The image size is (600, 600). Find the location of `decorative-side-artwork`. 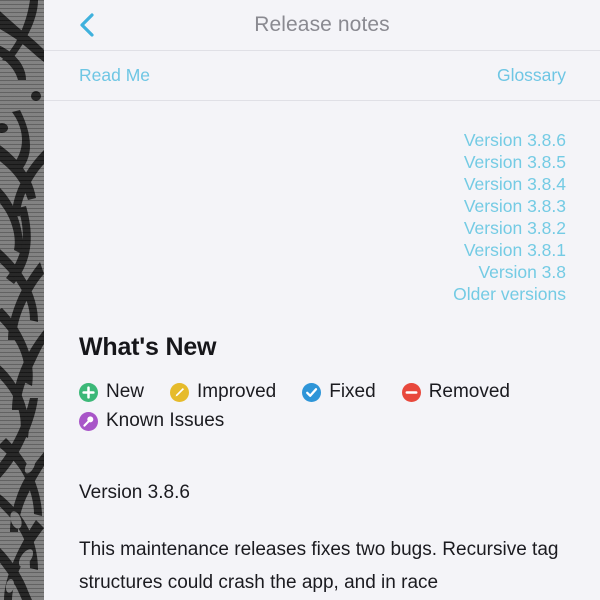

decorative-side-artwork is located at coordinates (22, 300).